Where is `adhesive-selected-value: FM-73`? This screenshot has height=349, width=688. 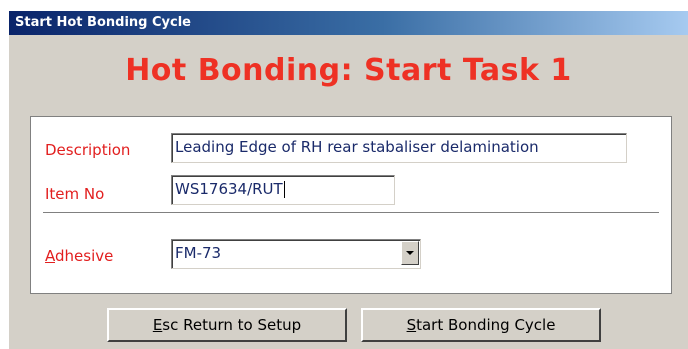 adhesive-selected-value: FM-73 is located at coordinates (198, 253).